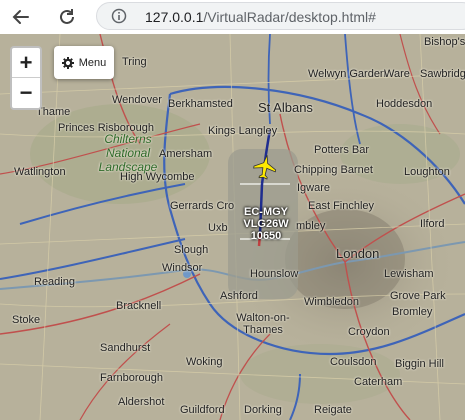  What do you see at coordinates (342, 150) in the screenshot?
I see `place-label: Potters Bar` at bounding box center [342, 150].